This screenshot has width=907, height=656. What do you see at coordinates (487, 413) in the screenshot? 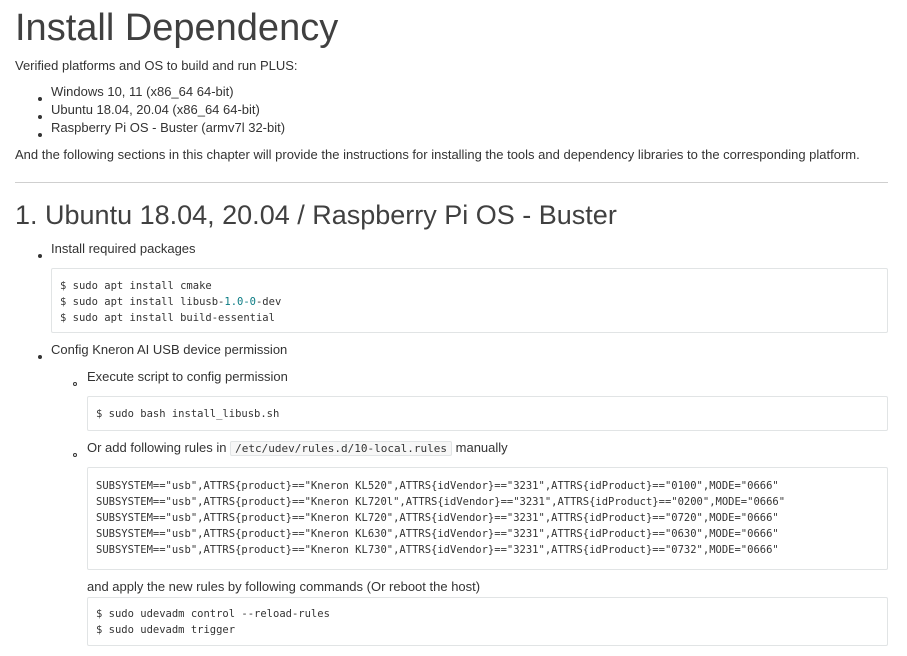
I see `execute-code-block: $ sudo bash install_libusb.sh` at bounding box center [487, 413].